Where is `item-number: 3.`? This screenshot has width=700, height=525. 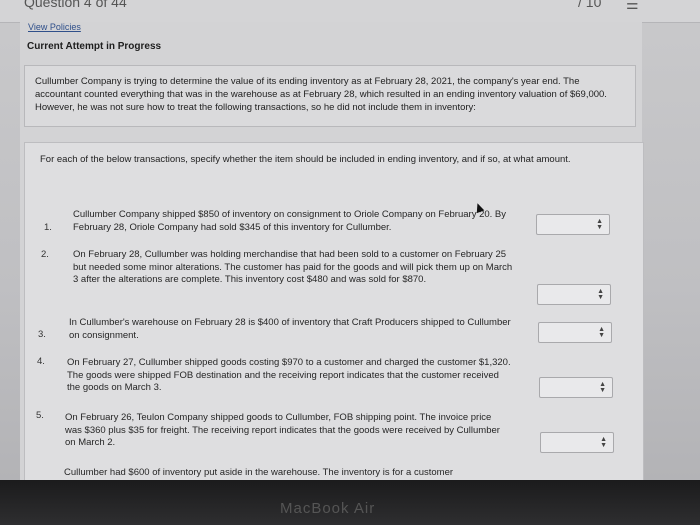
item-number: 3. is located at coordinates (42, 334).